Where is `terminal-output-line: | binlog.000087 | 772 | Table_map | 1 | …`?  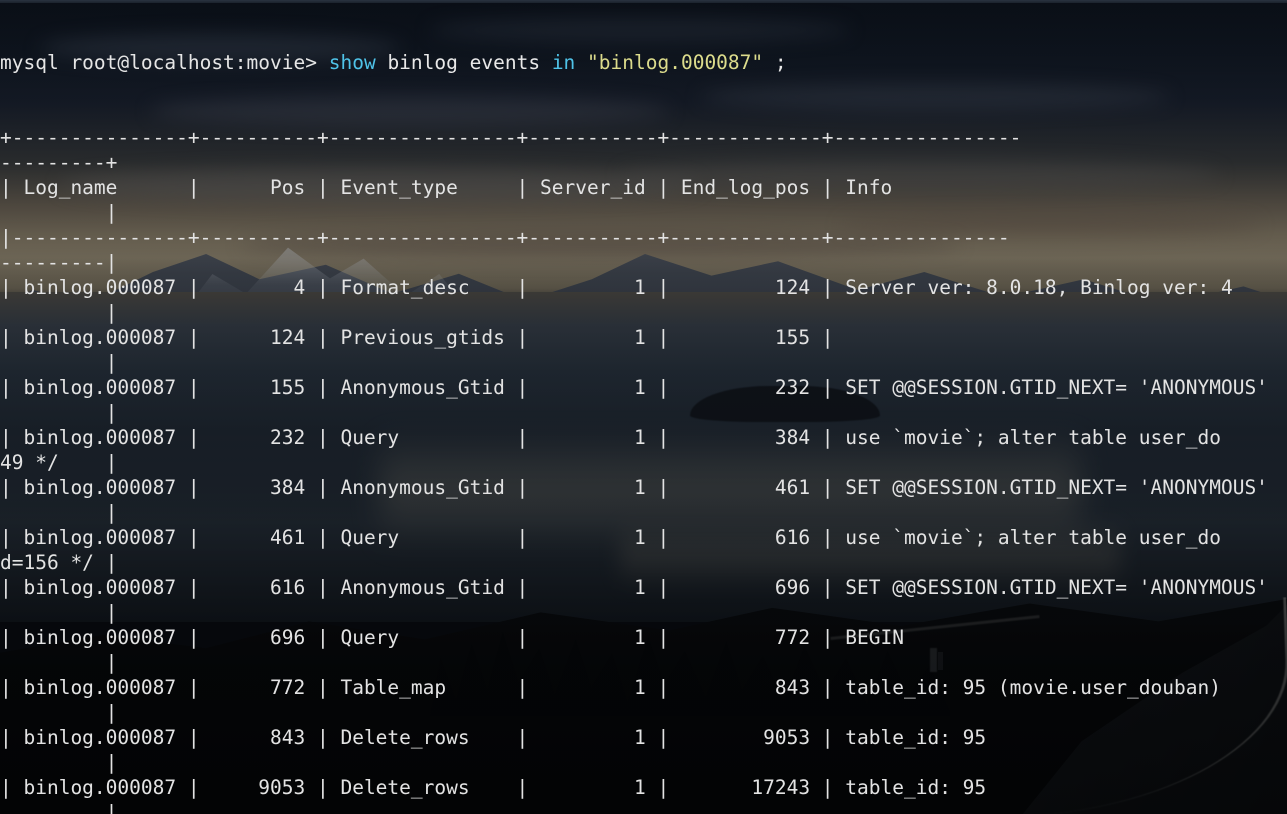
terminal-output-line: | binlog.000087 | 772 | Table_map | 1 | … is located at coordinates (610, 687).